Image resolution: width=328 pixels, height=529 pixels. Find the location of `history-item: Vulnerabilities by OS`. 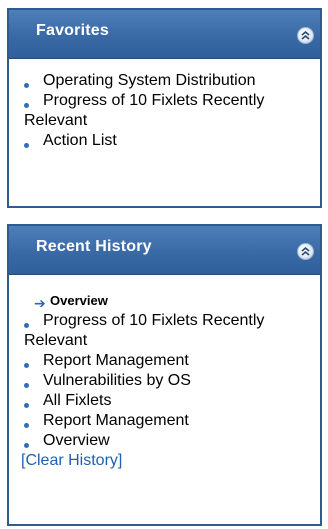

history-item: Vulnerabilities by OS is located at coordinates (162, 381).